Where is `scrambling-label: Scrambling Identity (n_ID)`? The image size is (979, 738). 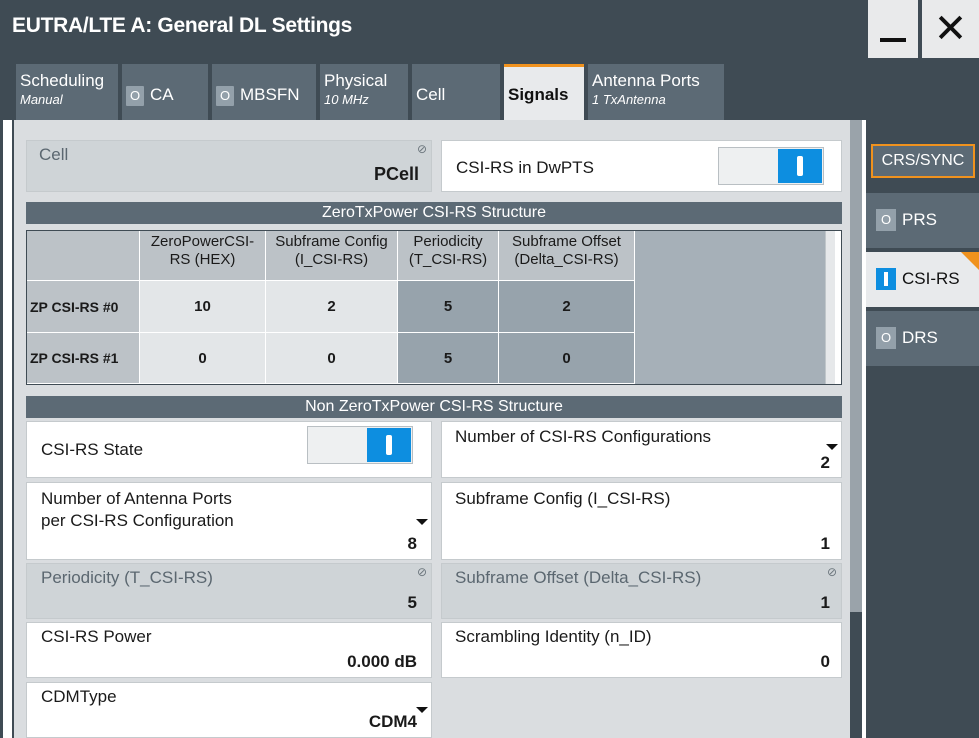 scrambling-label: Scrambling Identity (n_ID) is located at coordinates (553, 636).